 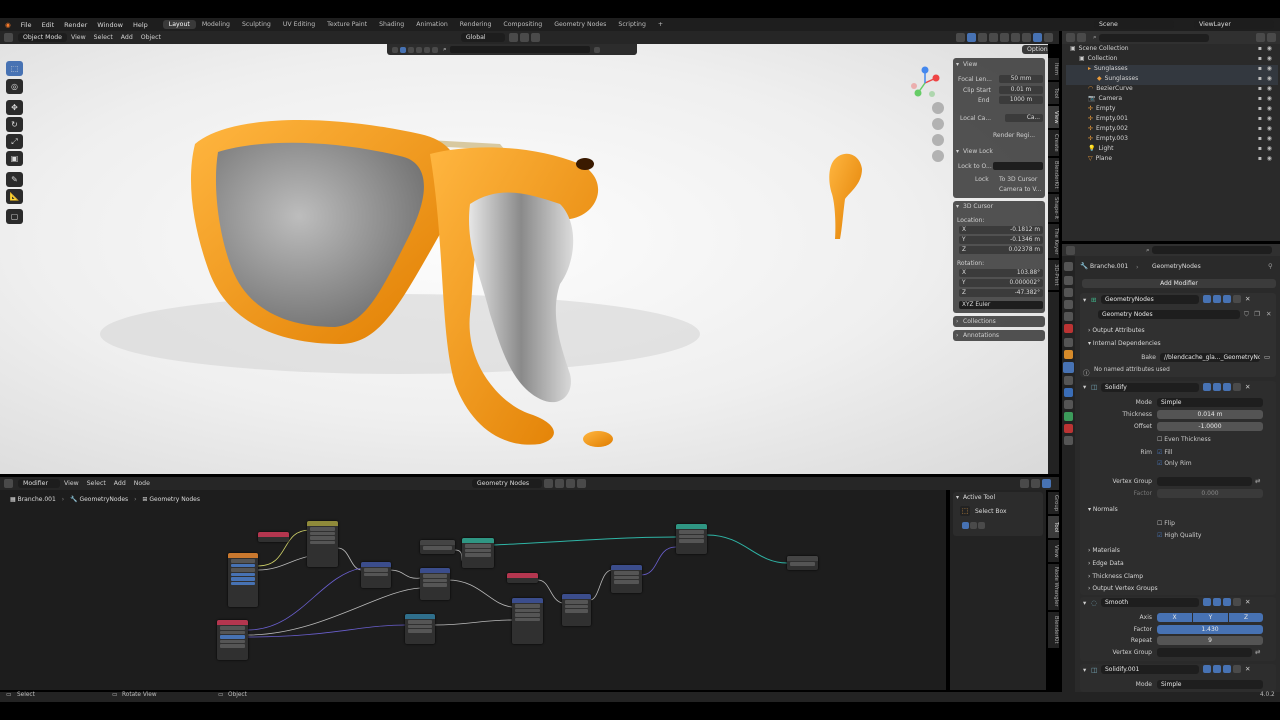 I want to click on tab-scene-icon, so click(x=1068, y=316).